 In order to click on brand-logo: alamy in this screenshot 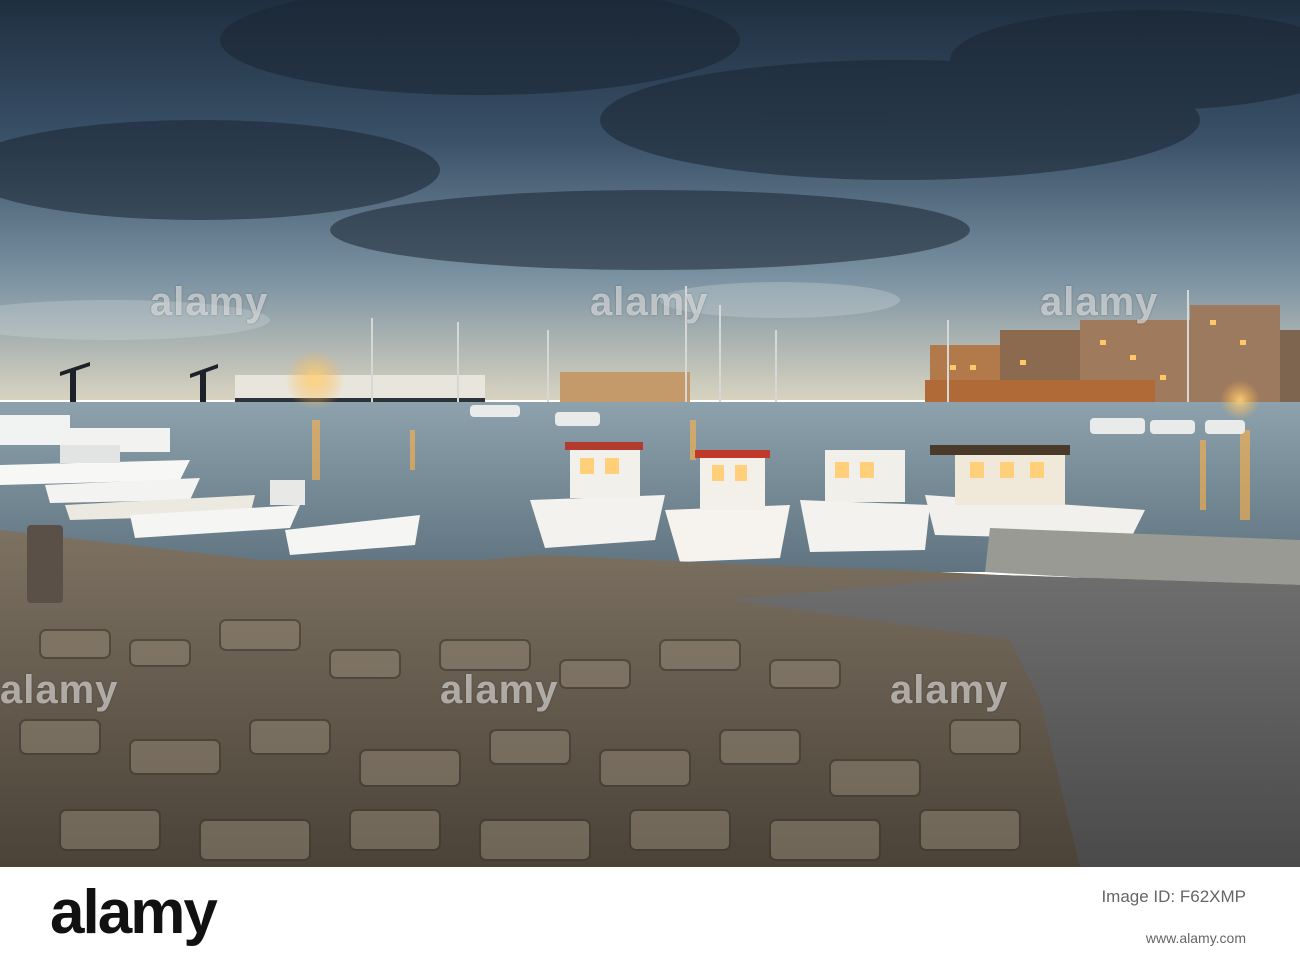, I will do `click(134, 912)`.